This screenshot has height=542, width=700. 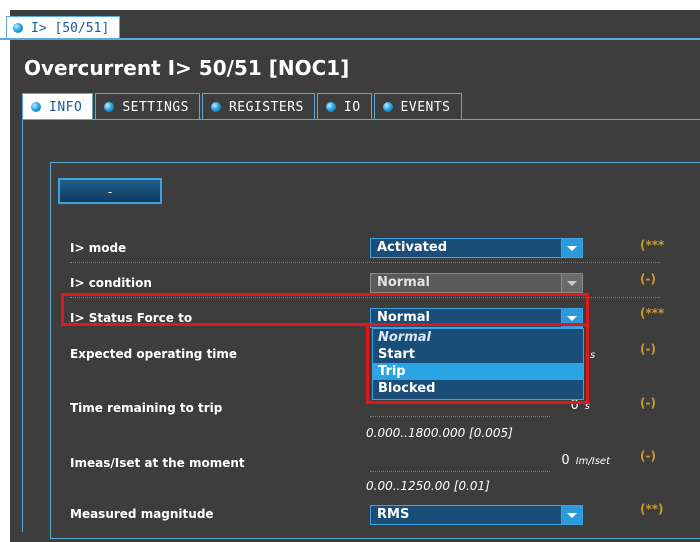 I want to click on tab-events: EVENTS, so click(x=417, y=106).